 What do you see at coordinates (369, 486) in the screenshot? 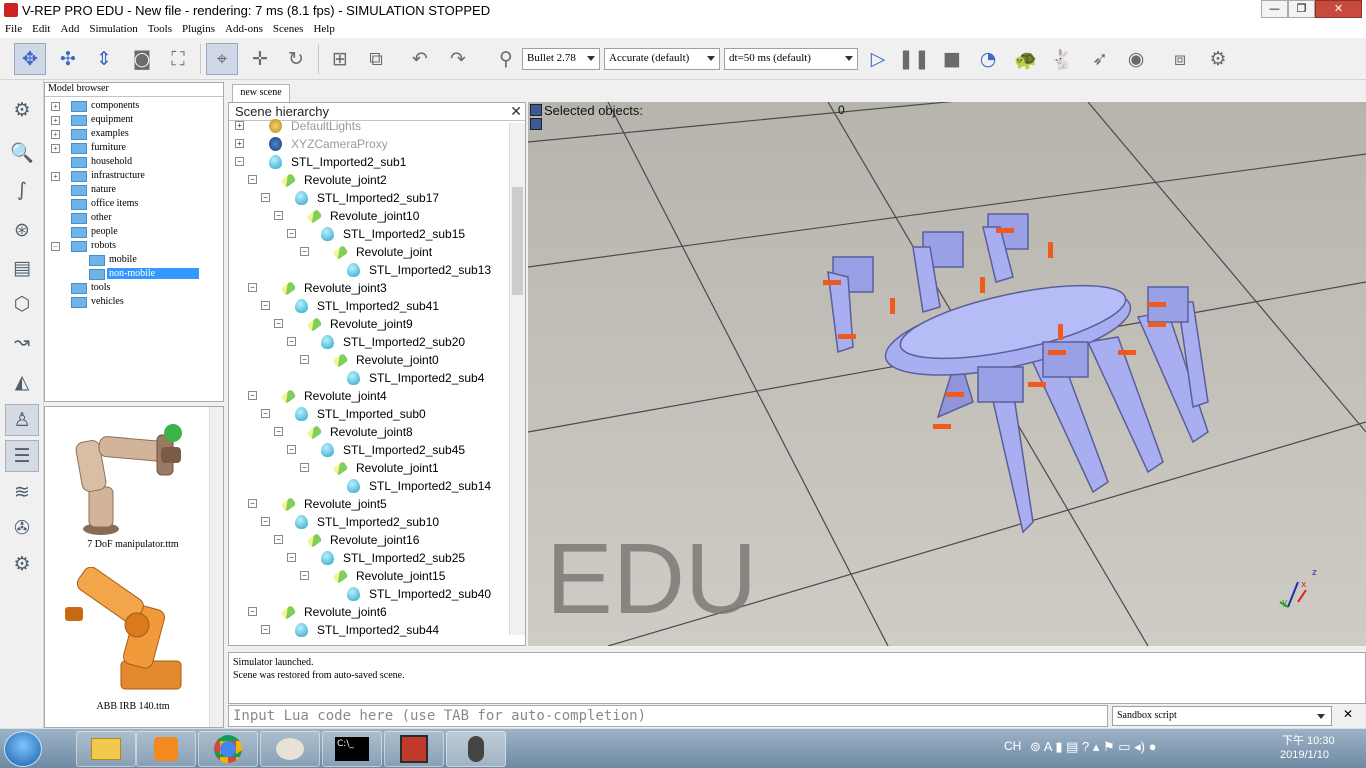
I see `hierarchy-item: STL_Imported2_sub14` at bounding box center [369, 486].